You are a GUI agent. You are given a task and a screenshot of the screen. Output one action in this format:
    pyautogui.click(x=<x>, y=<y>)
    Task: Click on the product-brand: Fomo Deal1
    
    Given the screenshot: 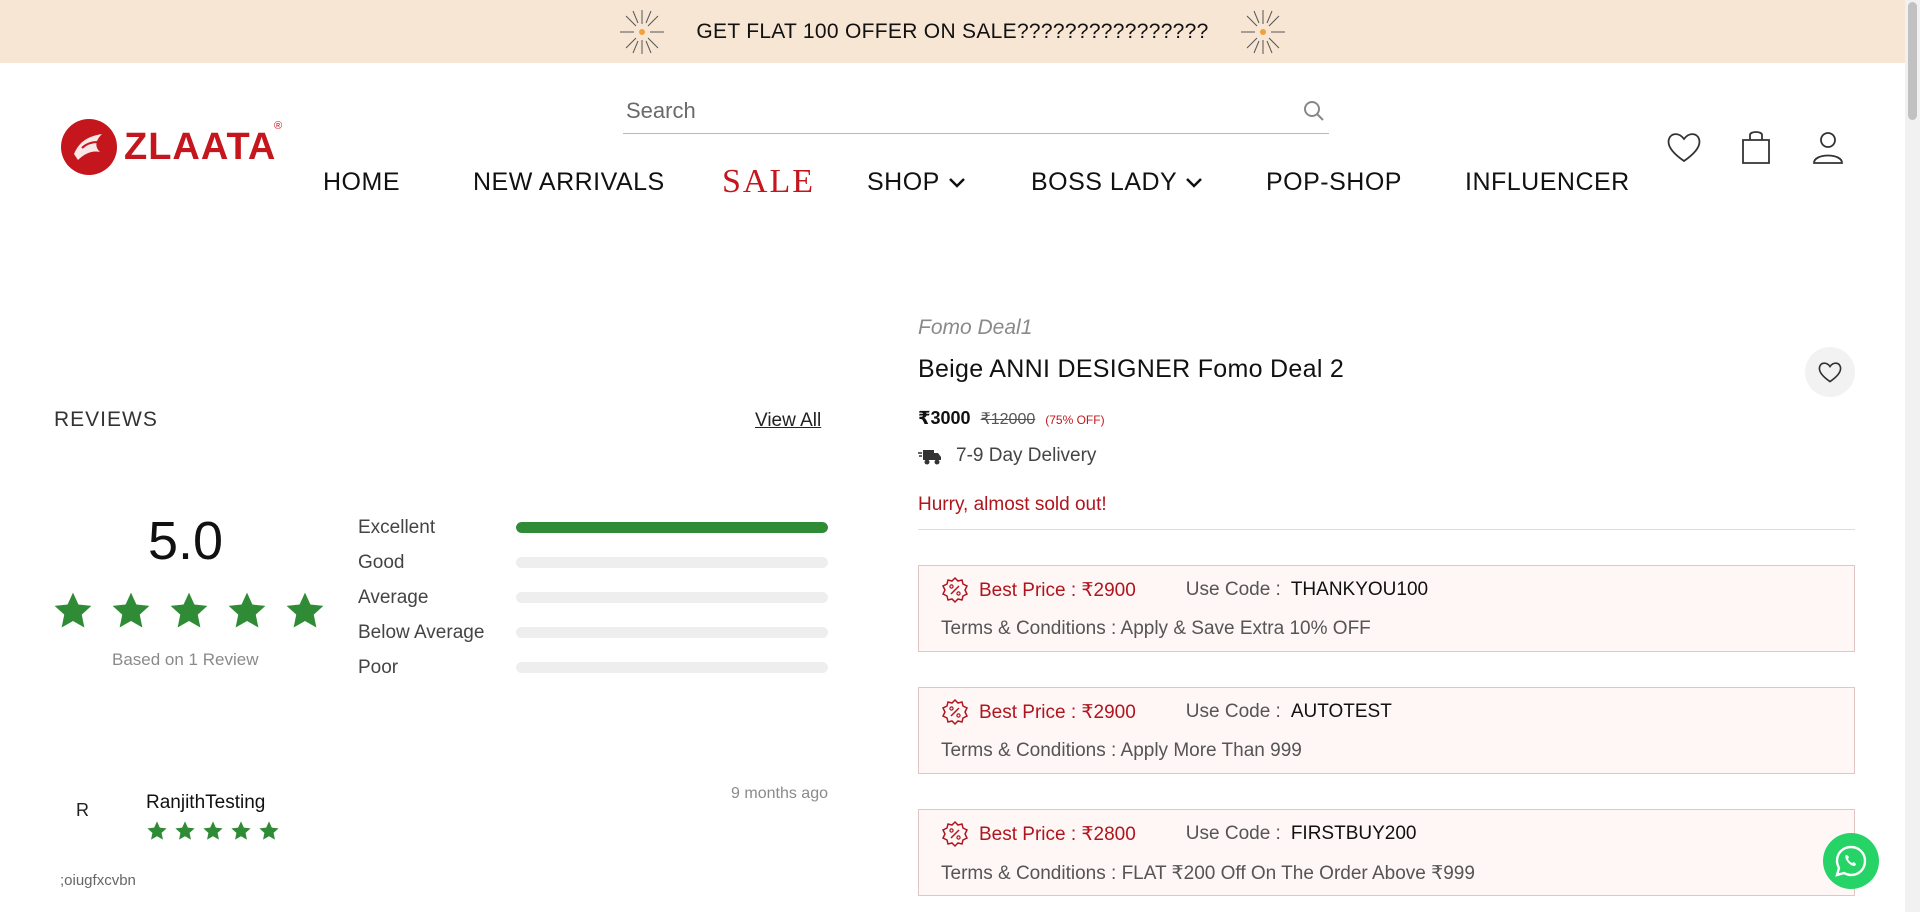 What is the action you would take?
    pyautogui.click(x=975, y=328)
    